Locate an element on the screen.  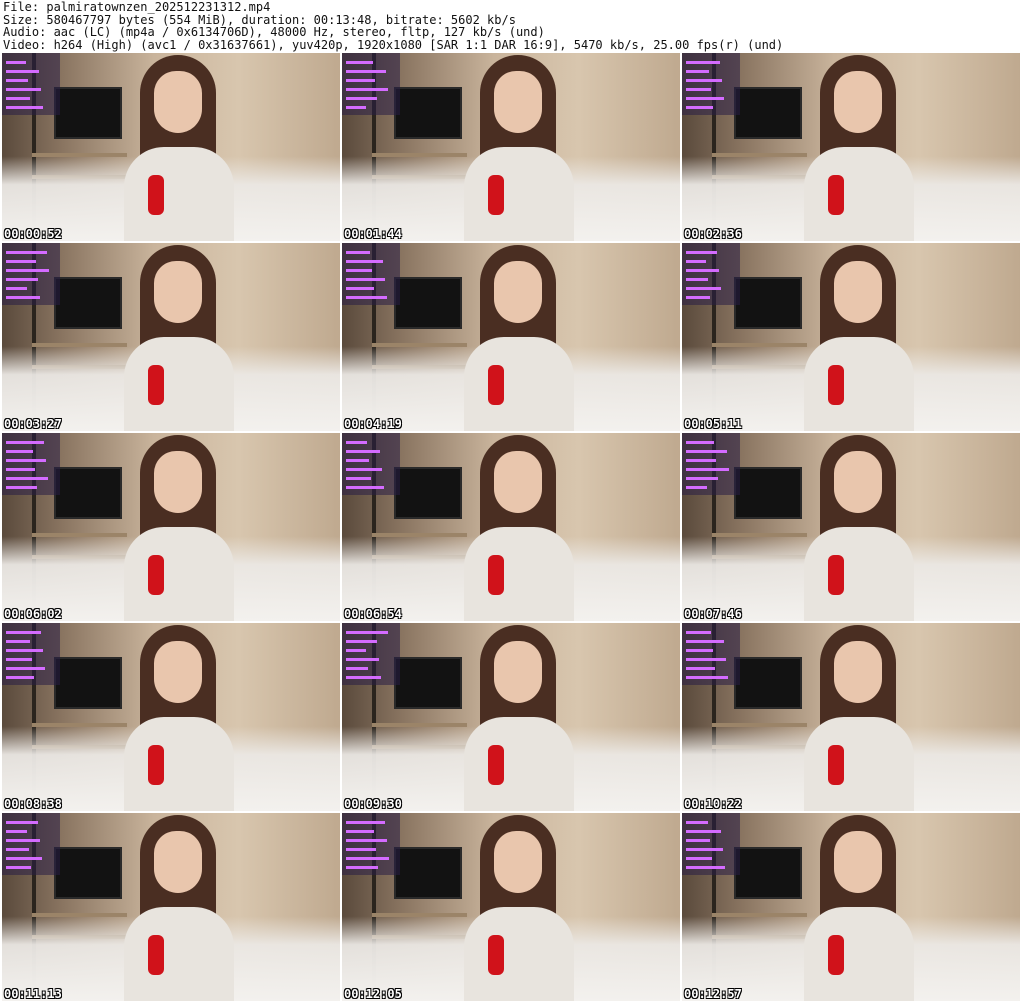
timestamp-label: 00:12:05 is located at coordinates (373, 994).